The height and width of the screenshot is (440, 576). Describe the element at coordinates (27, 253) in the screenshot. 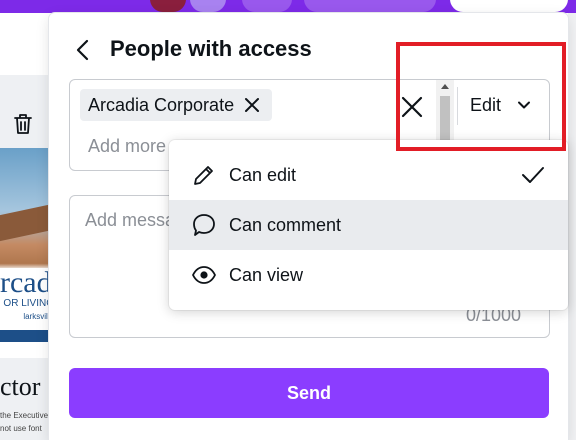

I see `design-thumbnail: rcadia OR LIVING larksville` at that location.